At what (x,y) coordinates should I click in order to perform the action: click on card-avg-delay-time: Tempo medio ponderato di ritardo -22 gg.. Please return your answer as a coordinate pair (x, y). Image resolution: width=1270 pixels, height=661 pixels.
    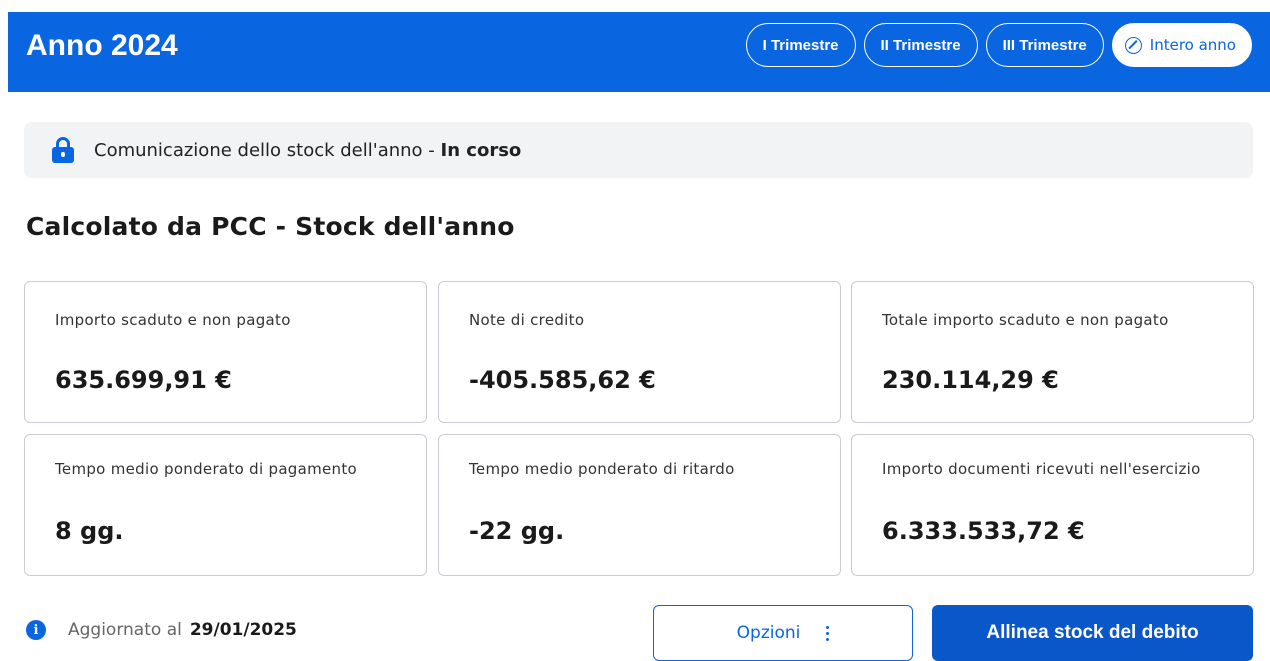
    Looking at the image, I should click on (639, 505).